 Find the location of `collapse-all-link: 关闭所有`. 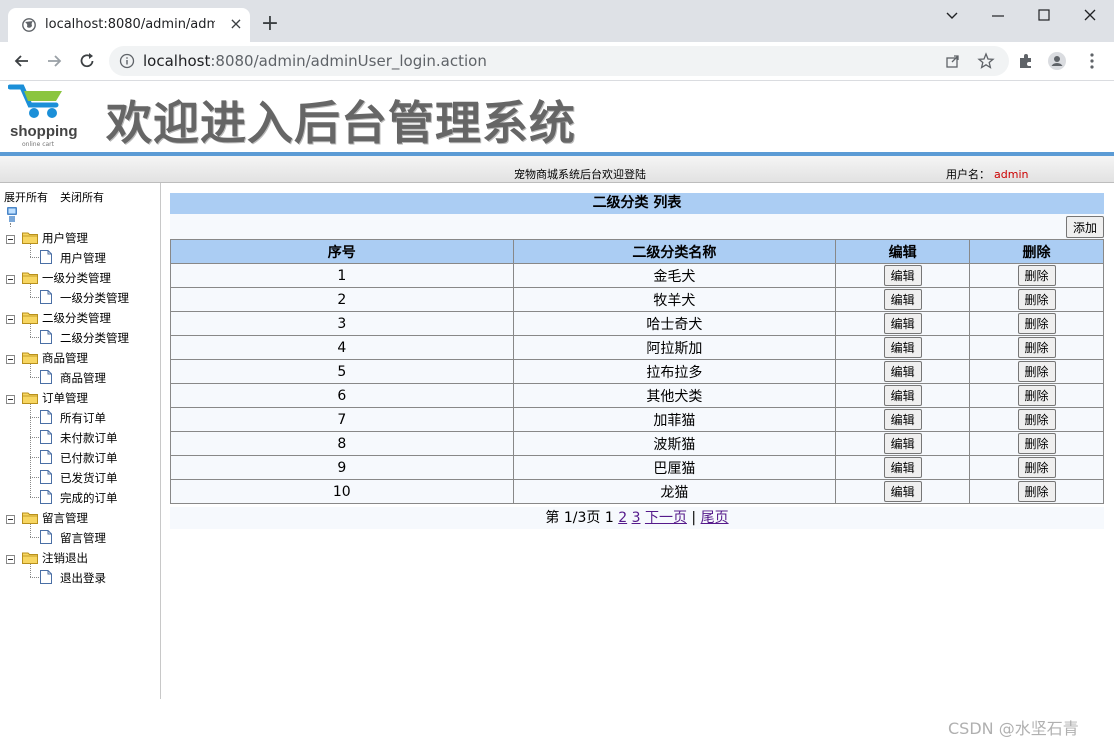

collapse-all-link: 关闭所有 is located at coordinates (82, 197).